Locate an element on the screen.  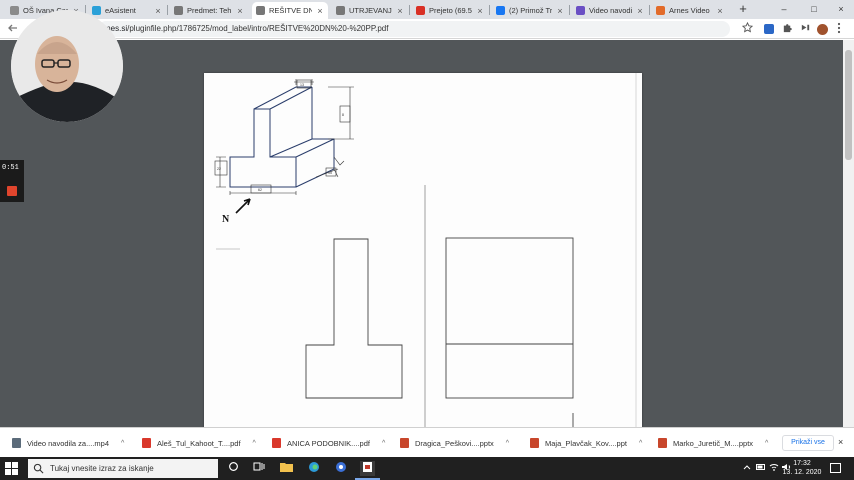
tab-title: Prejeto (69.56 is located at coordinates (450, 10).